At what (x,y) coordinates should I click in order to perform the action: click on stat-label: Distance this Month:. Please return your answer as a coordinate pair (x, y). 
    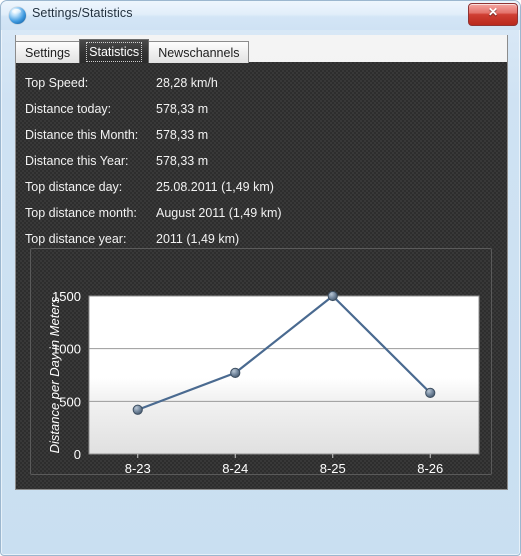
    Looking at the image, I should click on (82, 135).